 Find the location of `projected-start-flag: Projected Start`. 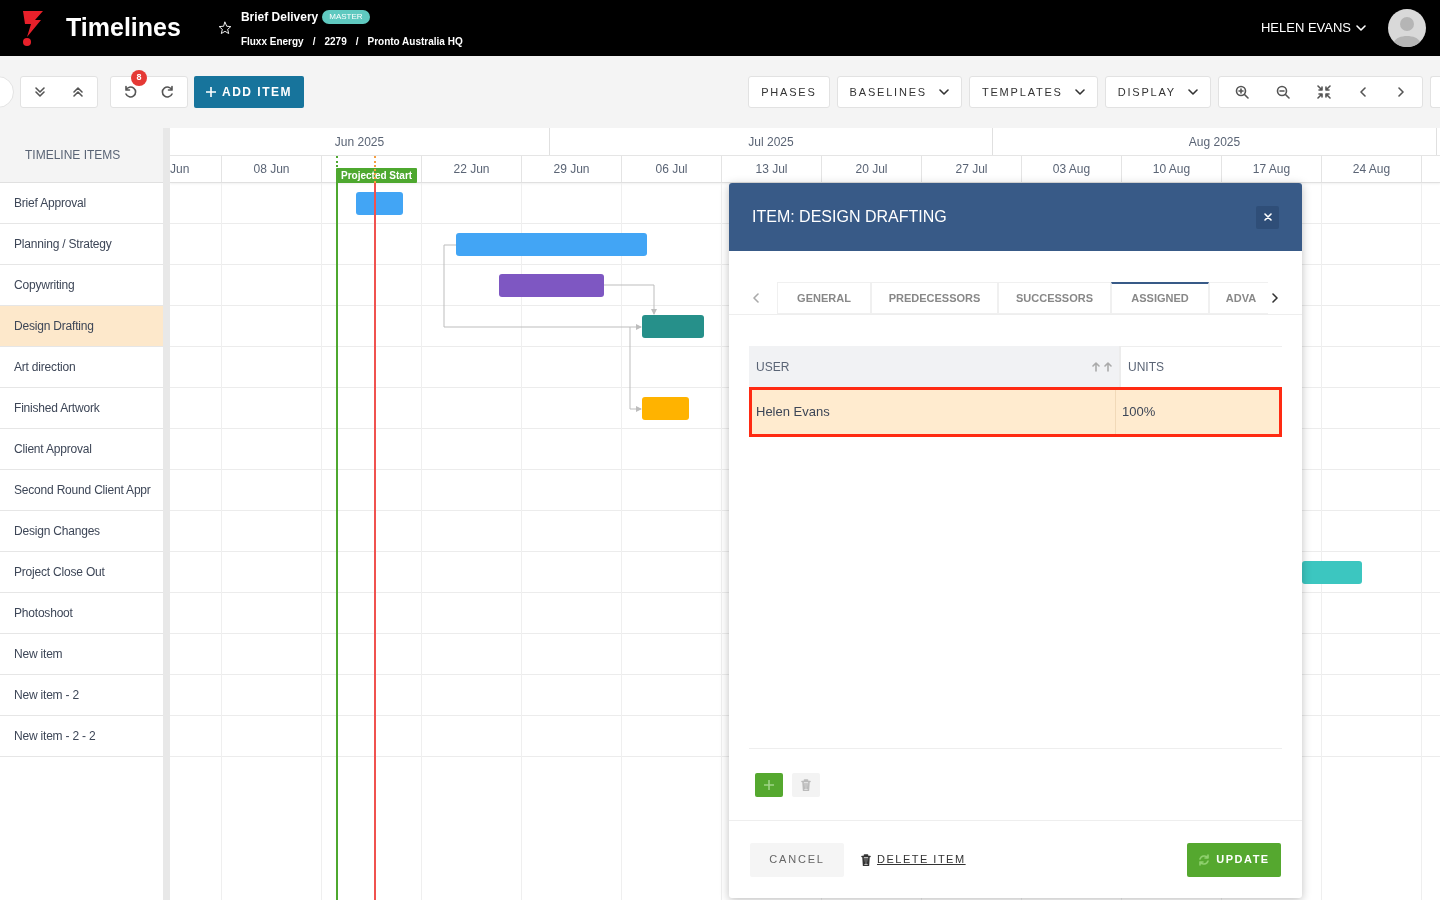

projected-start-flag: Projected Start is located at coordinates (377, 175).